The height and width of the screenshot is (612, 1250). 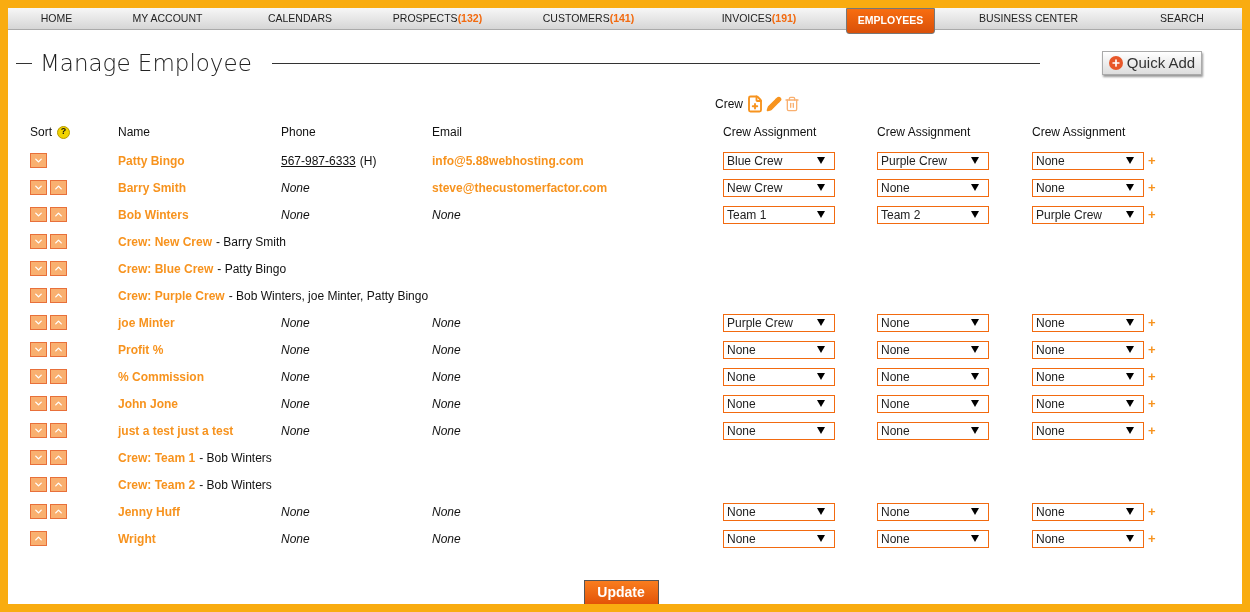 What do you see at coordinates (779, 214) in the screenshot?
I see `crew-select: Team 1` at bounding box center [779, 214].